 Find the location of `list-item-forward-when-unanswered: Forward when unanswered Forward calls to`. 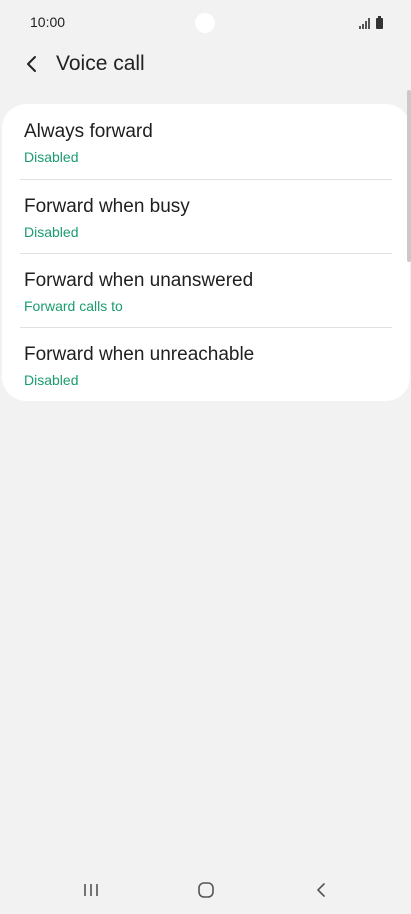

list-item-forward-when-unanswered: Forward when unanswered Forward calls to is located at coordinates (206, 290).